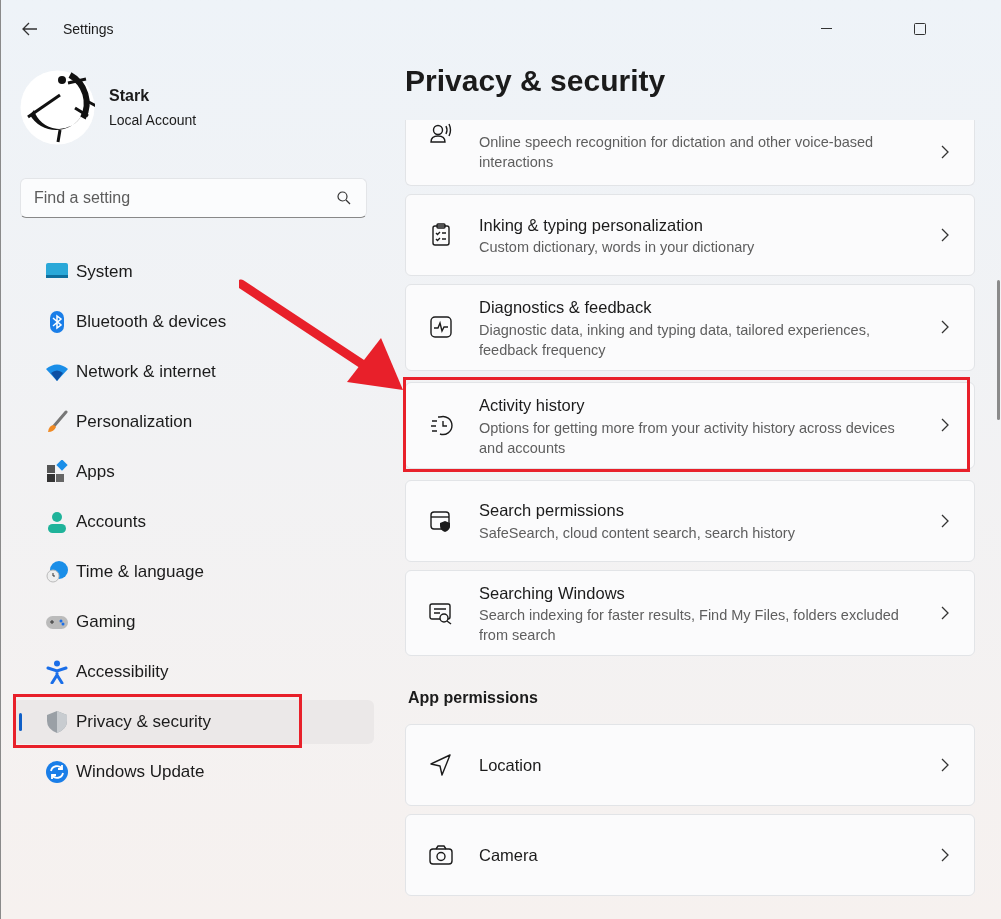  What do you see at coordinates (441, 235) in the screenshot?
I see `clipboard-checklist-icon` at bounding box center [441, 235].